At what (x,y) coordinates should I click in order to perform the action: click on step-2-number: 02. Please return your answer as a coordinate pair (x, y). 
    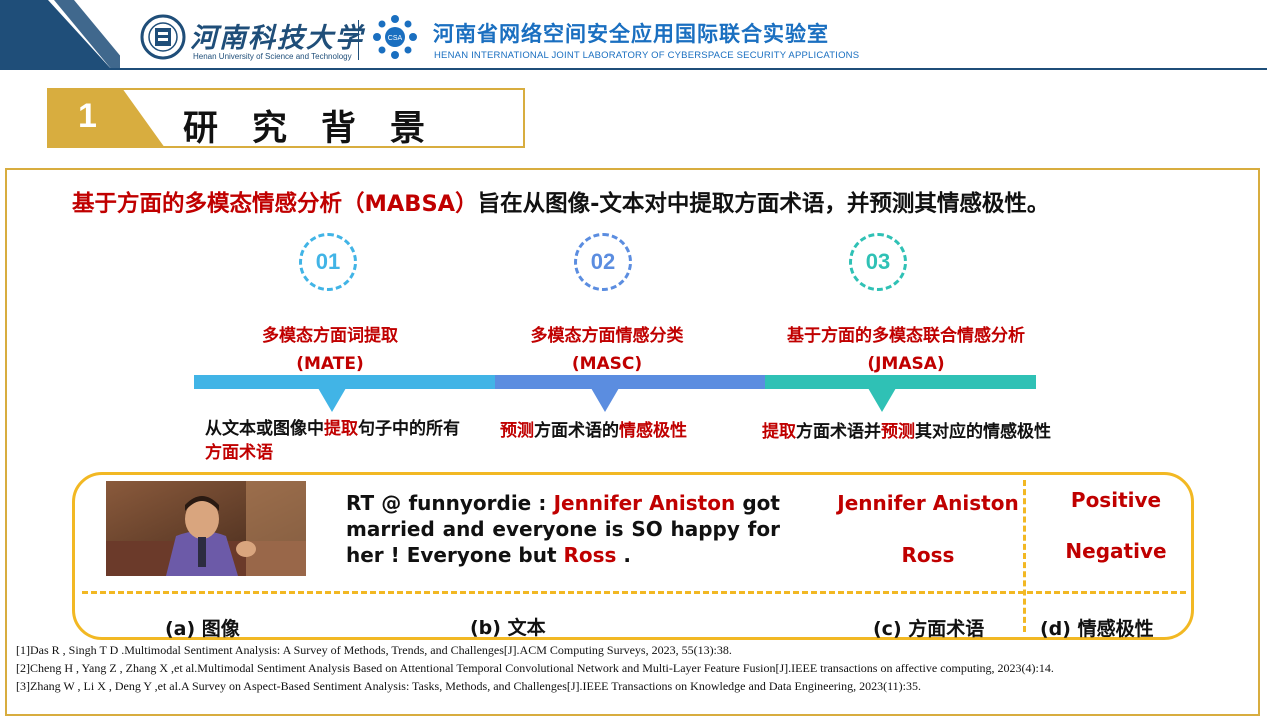
    Looking at the image, I should click on (603, 261).